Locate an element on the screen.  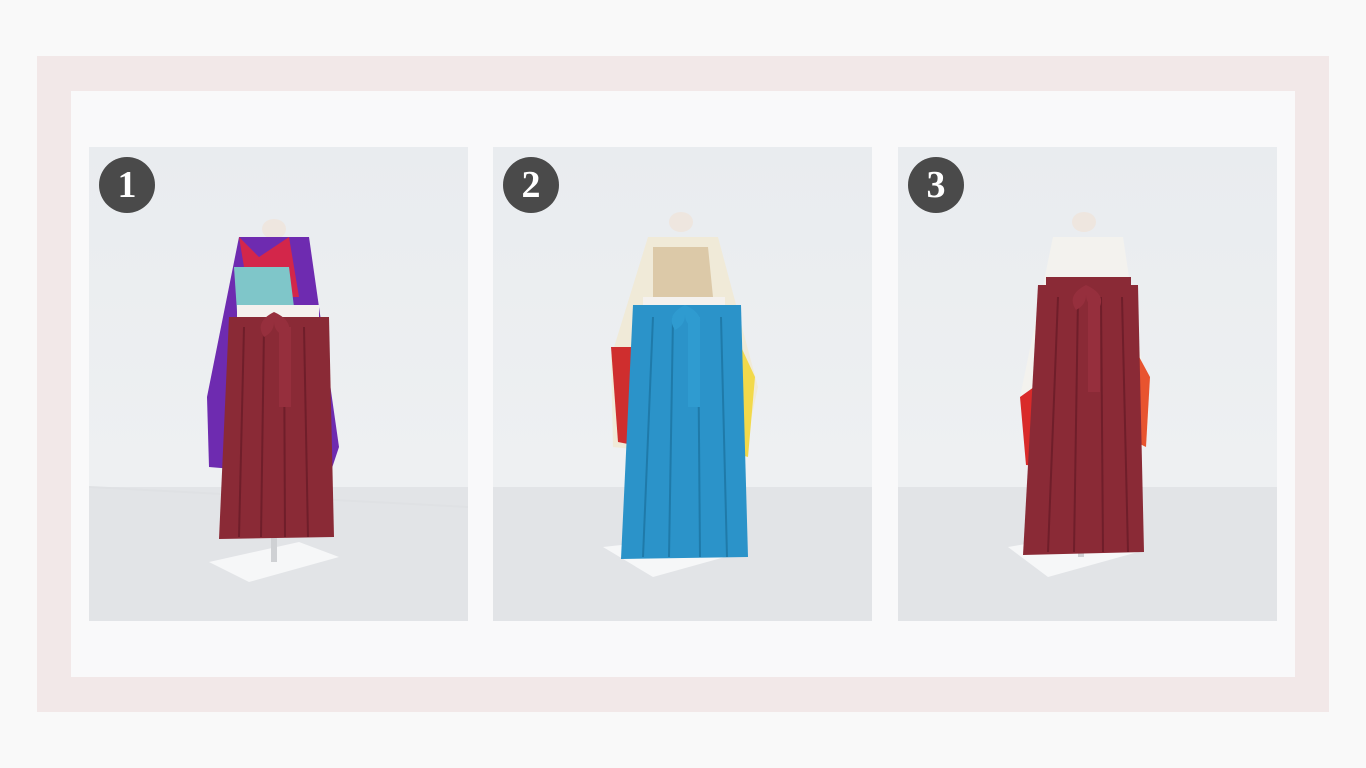
outfit-number-badge-2: 2 is located at coordinates (531, 185).